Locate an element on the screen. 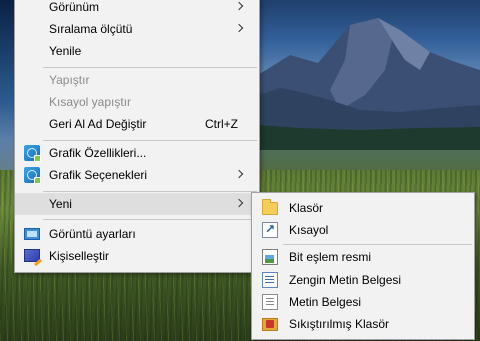 The image size is (480, 341). menu-item-refresh: Yenile is located at coordinates (137, 51).